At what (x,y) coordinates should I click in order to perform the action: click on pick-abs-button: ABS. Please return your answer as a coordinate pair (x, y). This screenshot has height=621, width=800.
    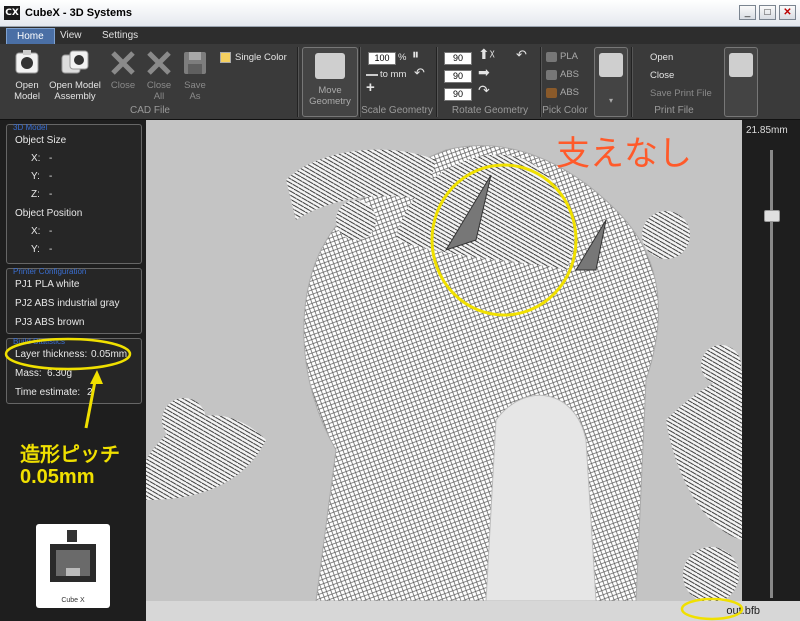
    Looking at the image, I should click on (562, 74).